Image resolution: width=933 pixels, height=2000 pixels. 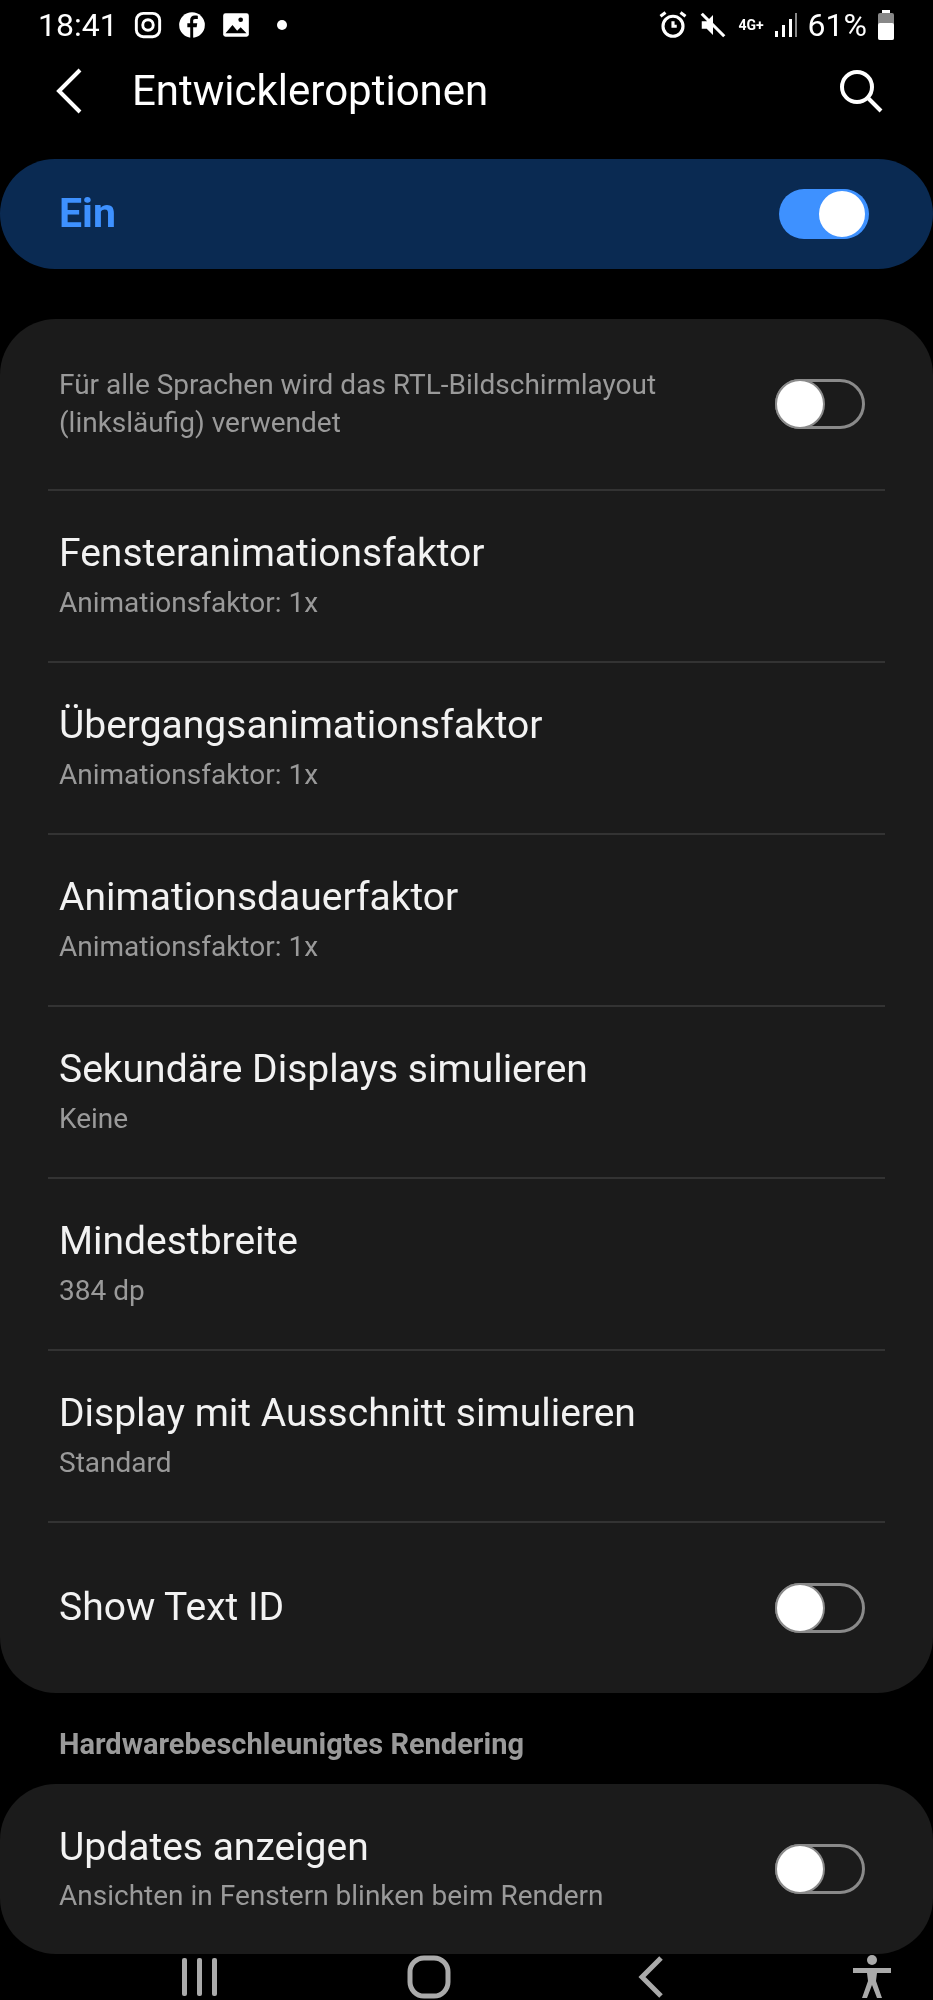 What do you see at coordinates (323, 1069) in the screenshot?
I see `setting-title: Sekundäre Displays simulieren` at bounding box center [323, 1069].